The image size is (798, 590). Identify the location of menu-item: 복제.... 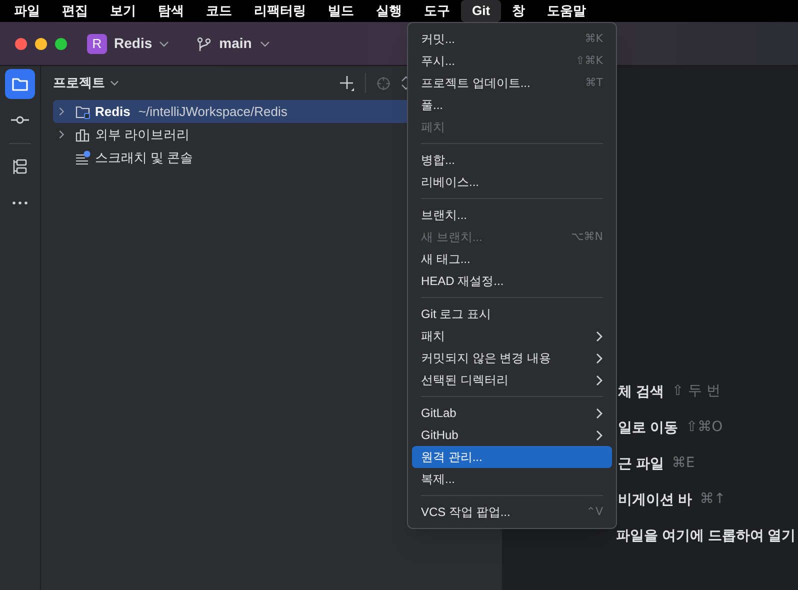
(512, 479).